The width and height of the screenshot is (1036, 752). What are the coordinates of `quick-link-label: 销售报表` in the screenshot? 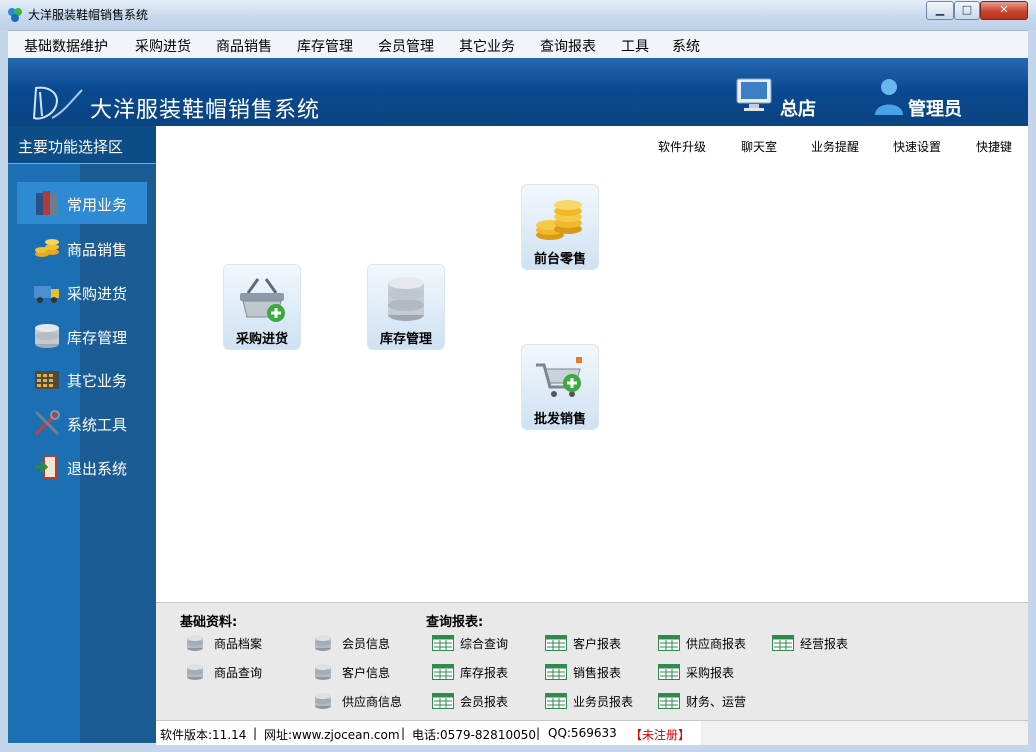 It's located at (597, 673).